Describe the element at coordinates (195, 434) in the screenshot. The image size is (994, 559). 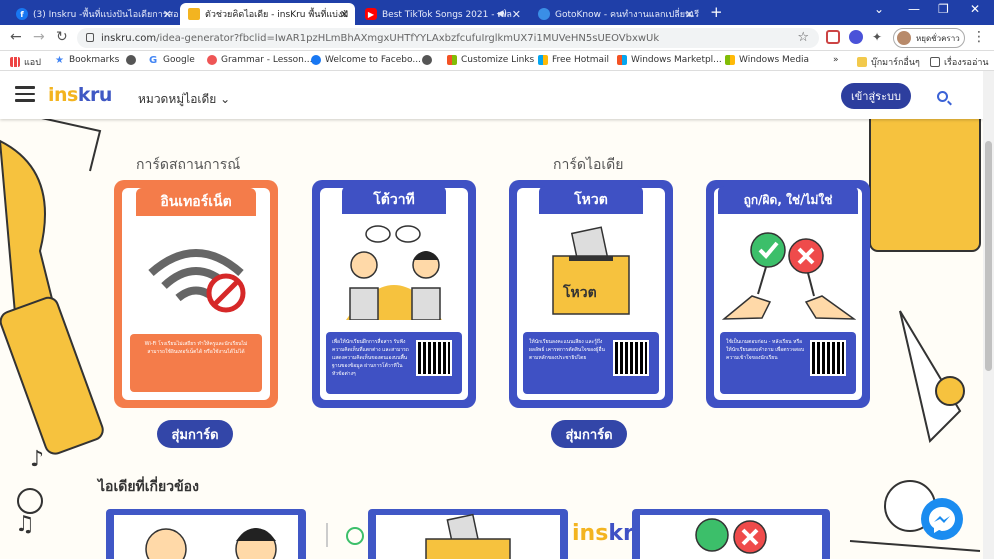
I see `random-situation-button: สุ่มการ์ด` at that location.